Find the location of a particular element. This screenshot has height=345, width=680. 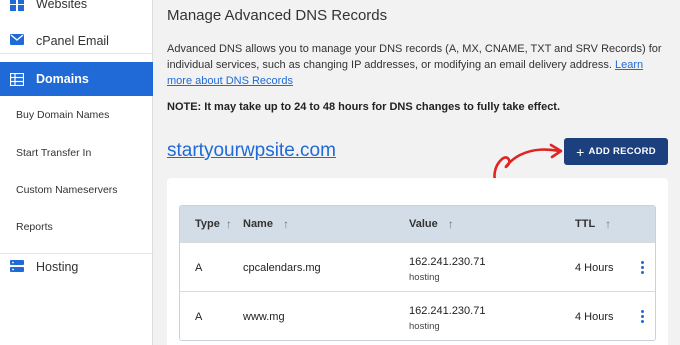

sidebar-item-websites: Websites is located at coordinates (76, 8).